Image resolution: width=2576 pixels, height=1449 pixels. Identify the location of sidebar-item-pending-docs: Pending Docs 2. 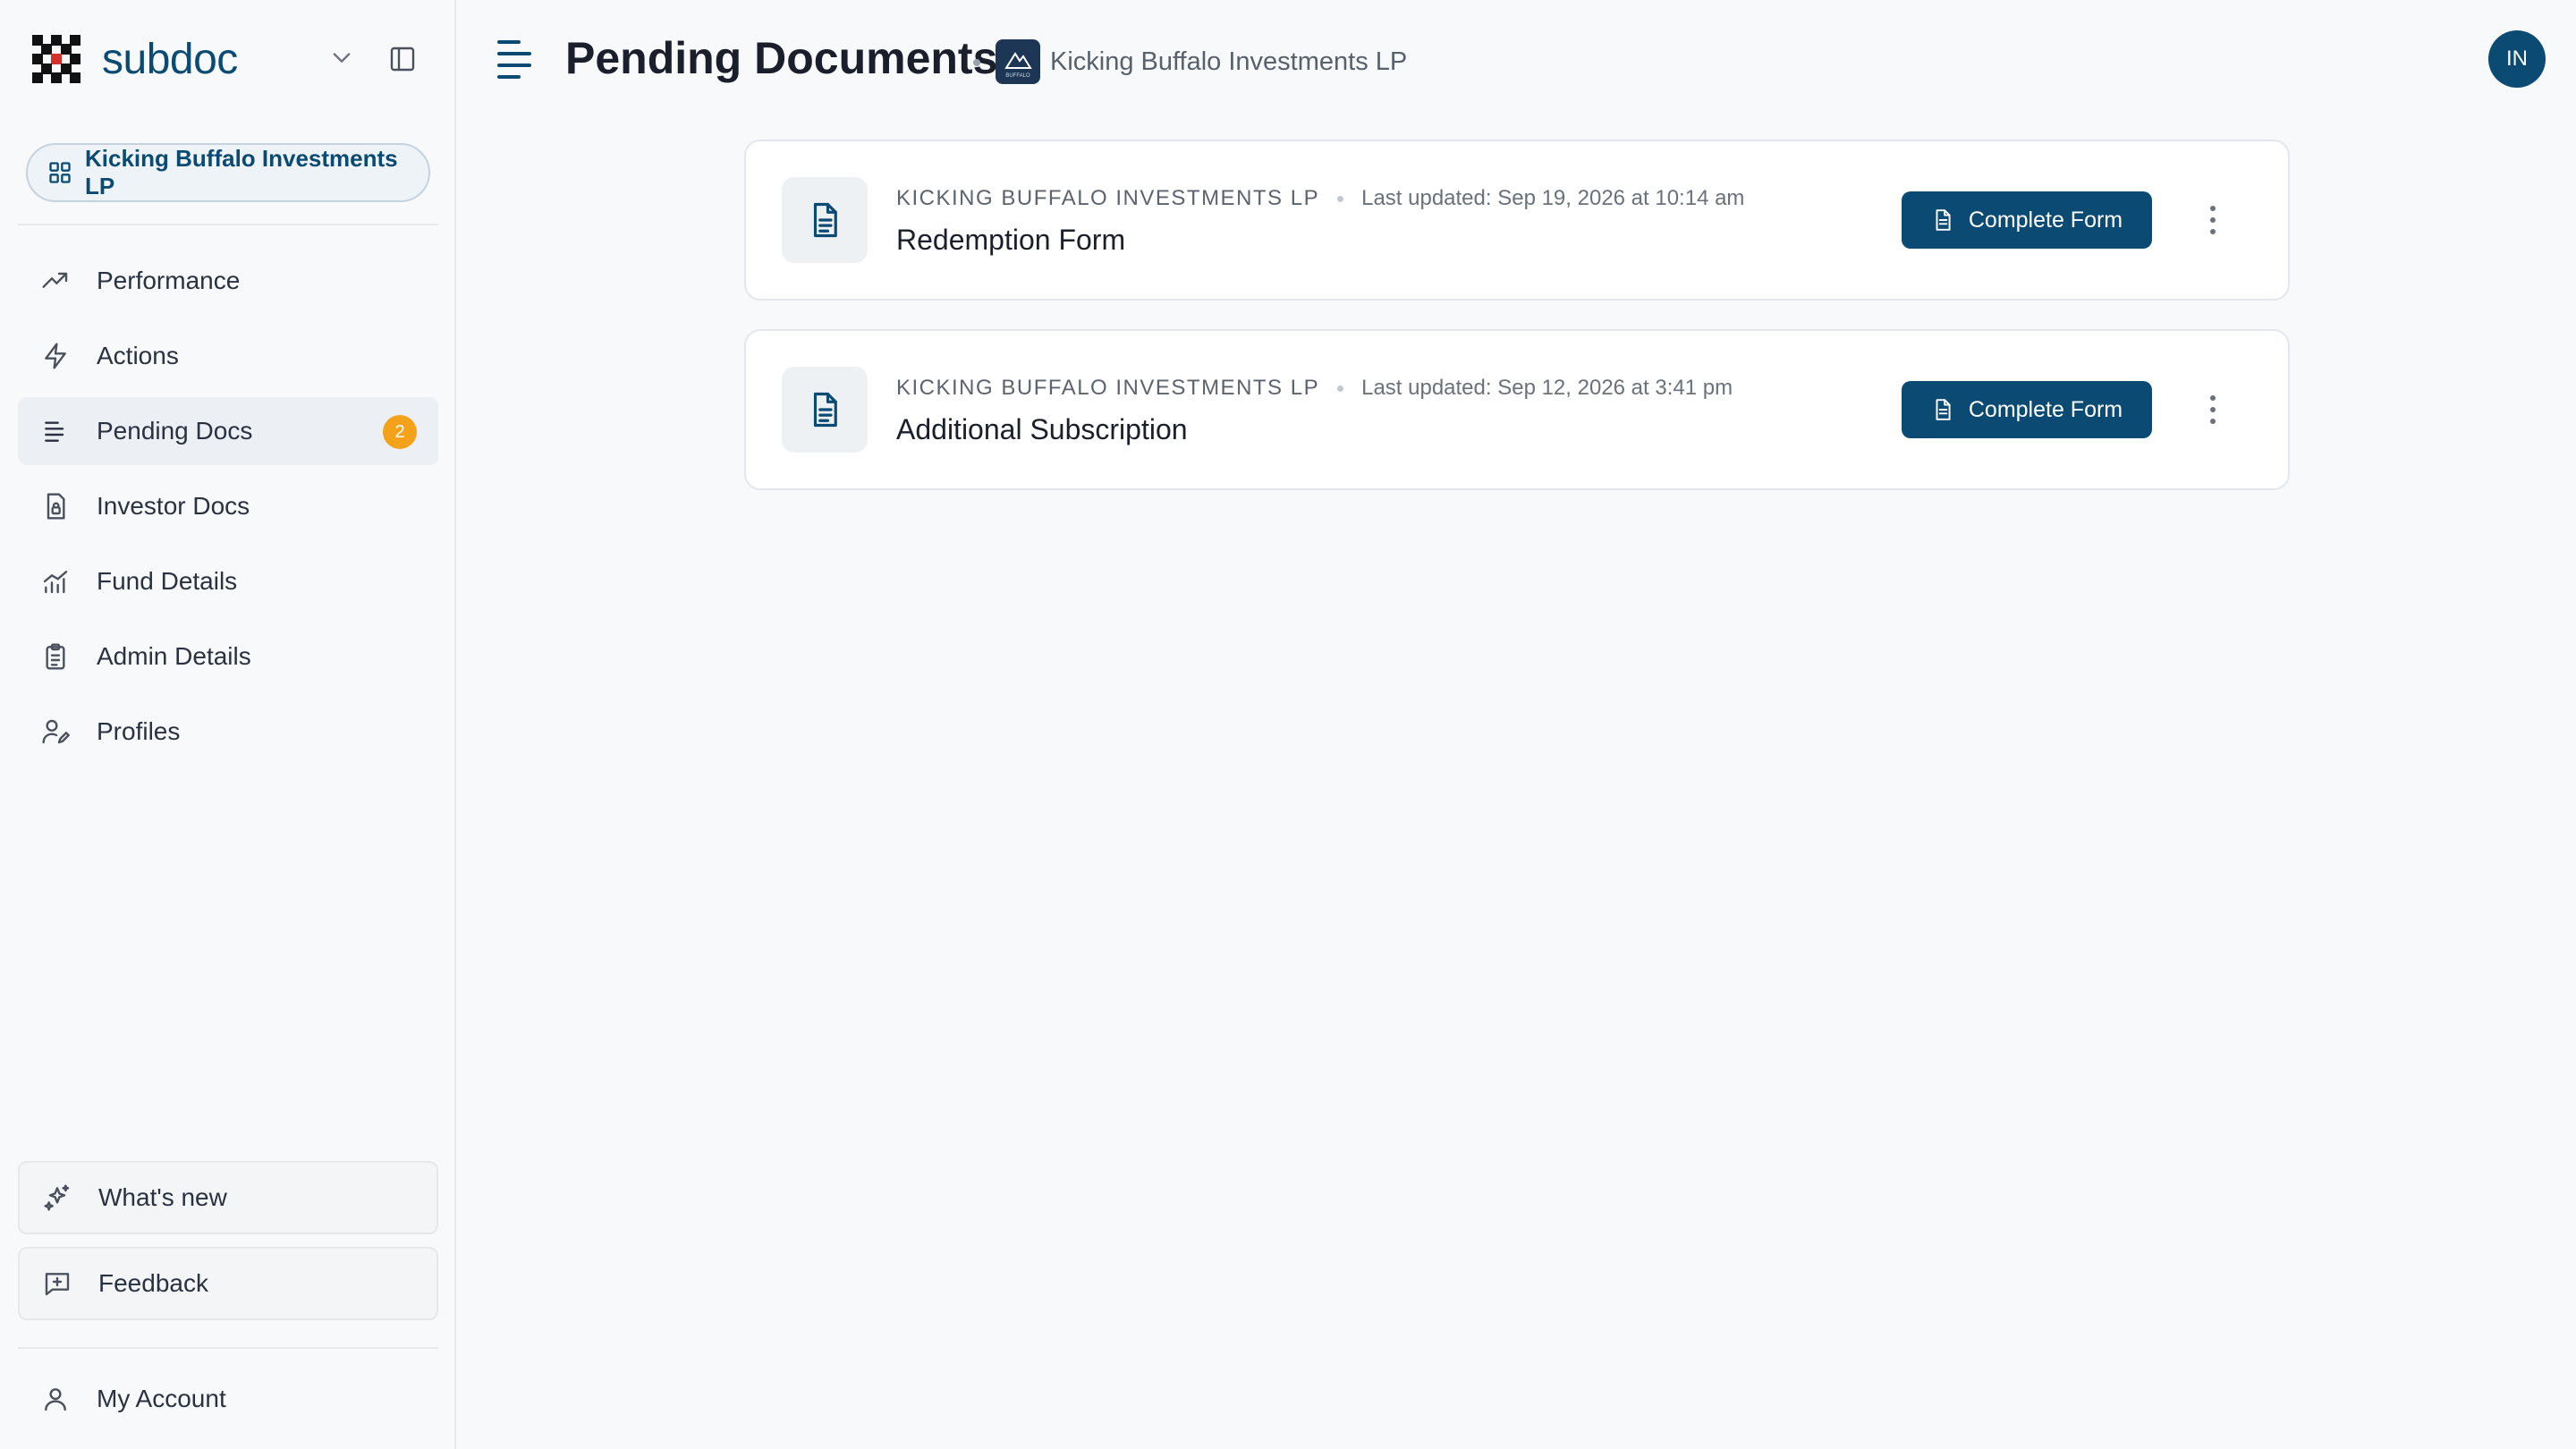
(228, 431).